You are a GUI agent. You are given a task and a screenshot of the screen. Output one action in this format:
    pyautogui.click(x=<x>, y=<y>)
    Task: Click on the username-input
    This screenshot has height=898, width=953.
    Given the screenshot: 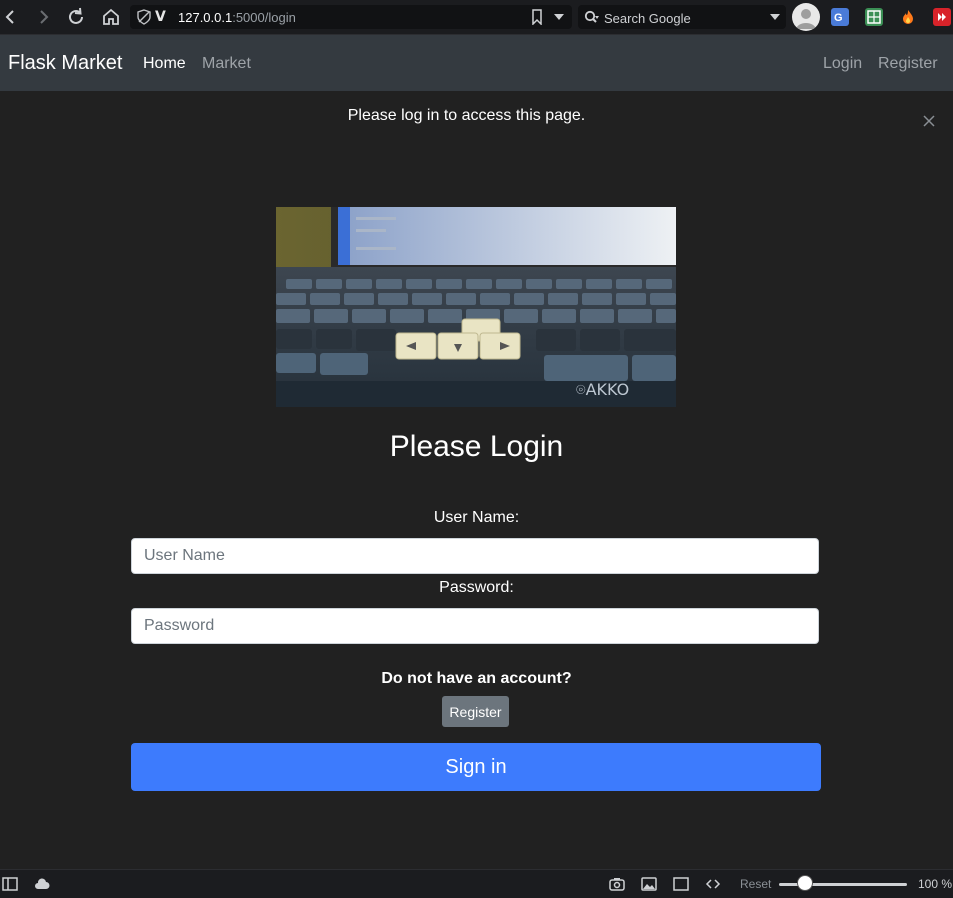 What is the action you would take?
    pyautogui.click(x=475, y=556)
    